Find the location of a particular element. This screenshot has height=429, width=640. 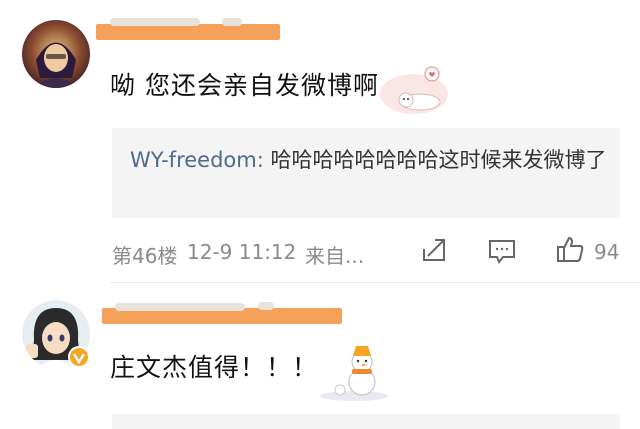

comment-time: 12-9 11:12 is located at coordinates (242, 252).